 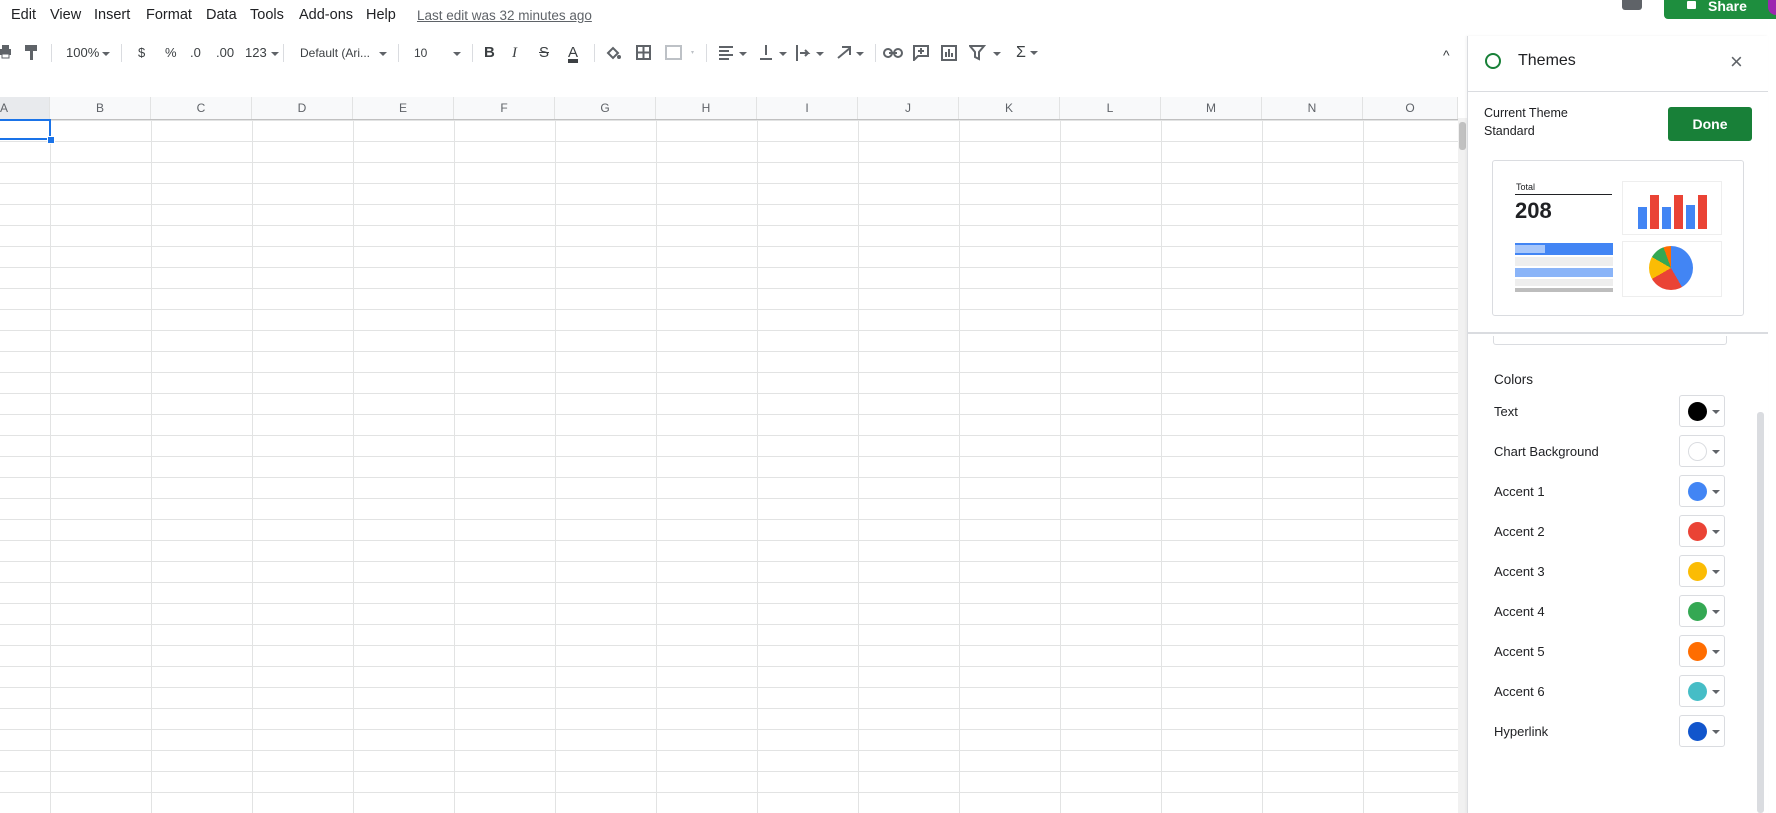 What do you see at coordinates (169, 15) in the screenshot?
I see `menu-format: Format` at bounding box center [169, 15].